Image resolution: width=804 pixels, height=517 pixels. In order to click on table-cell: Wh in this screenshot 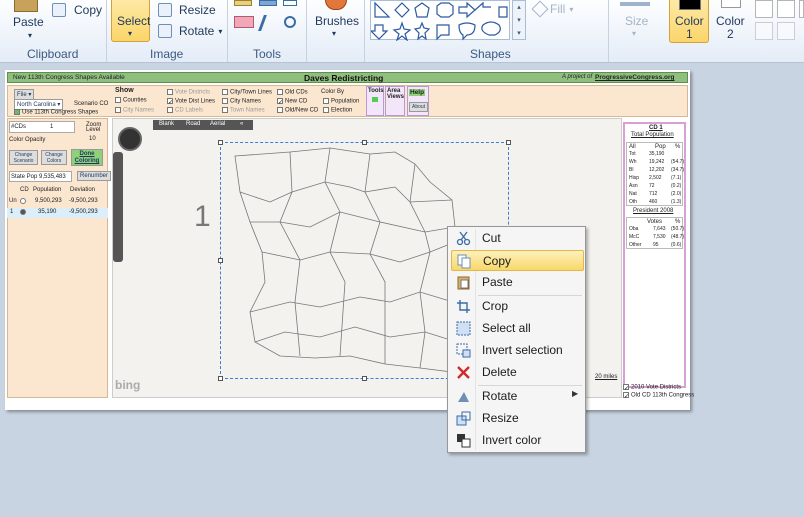, I will do `click(633, 162)`.